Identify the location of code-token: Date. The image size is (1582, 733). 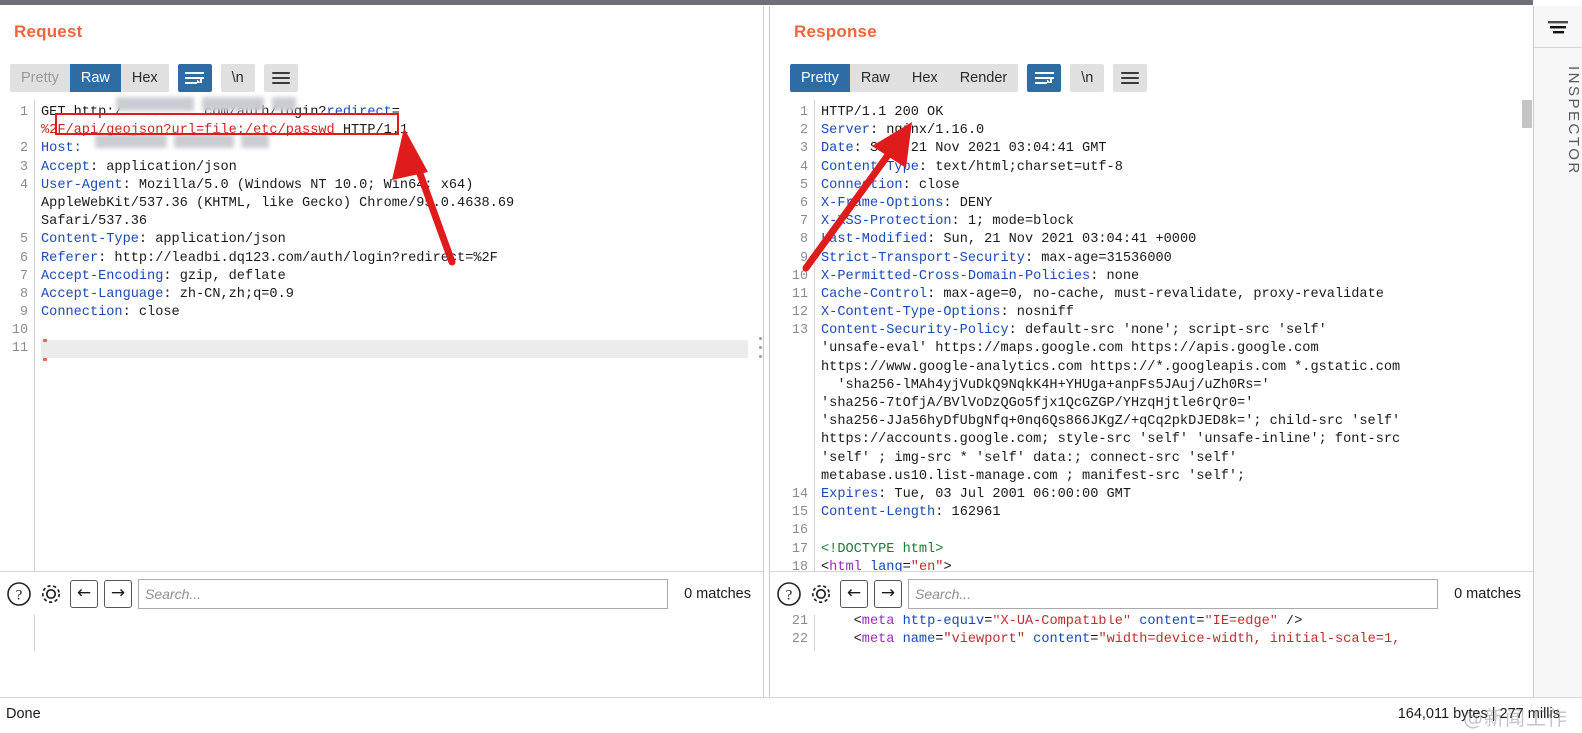
(837, 149).